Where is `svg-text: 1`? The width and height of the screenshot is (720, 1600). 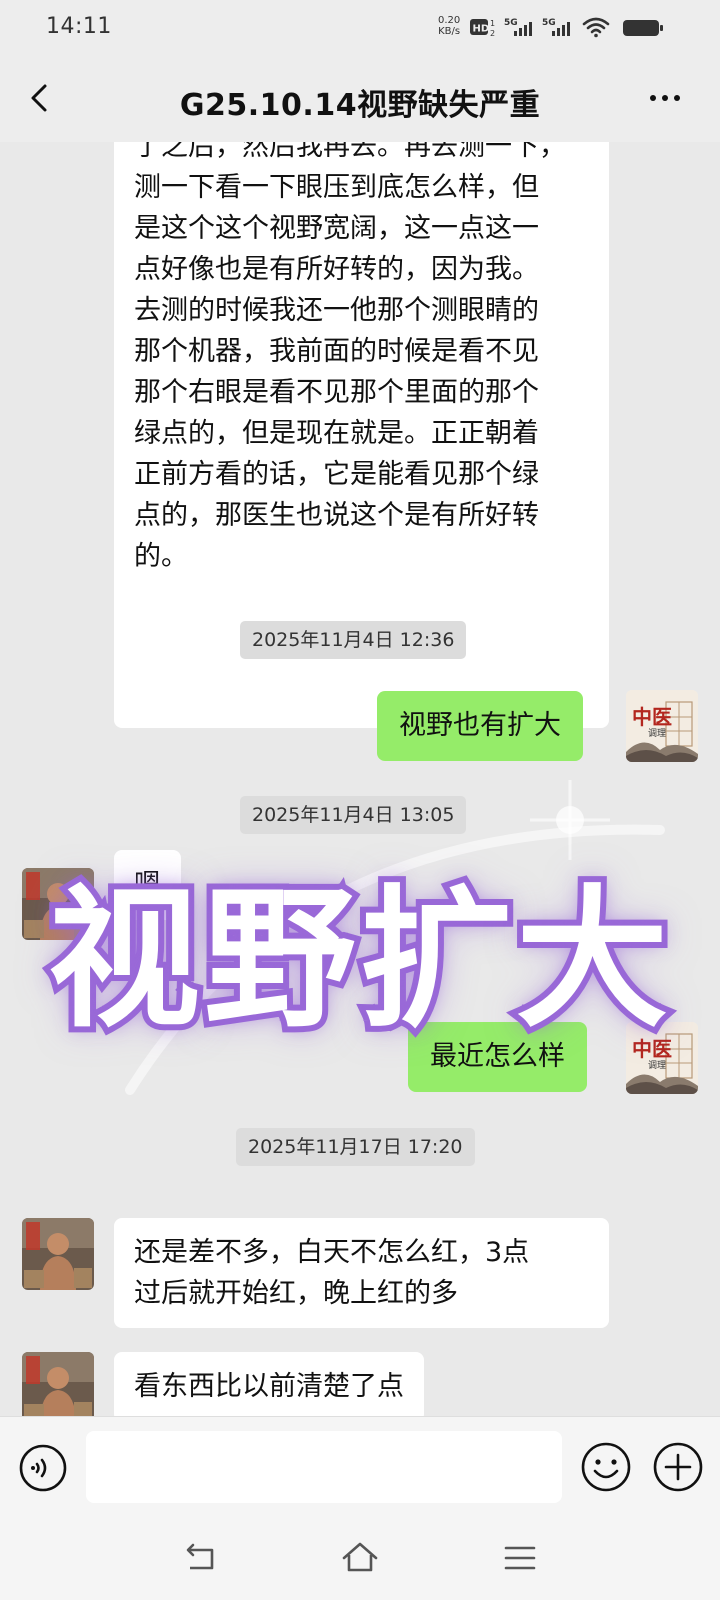 svg-text: 1 is located at coordinates (492, 23).